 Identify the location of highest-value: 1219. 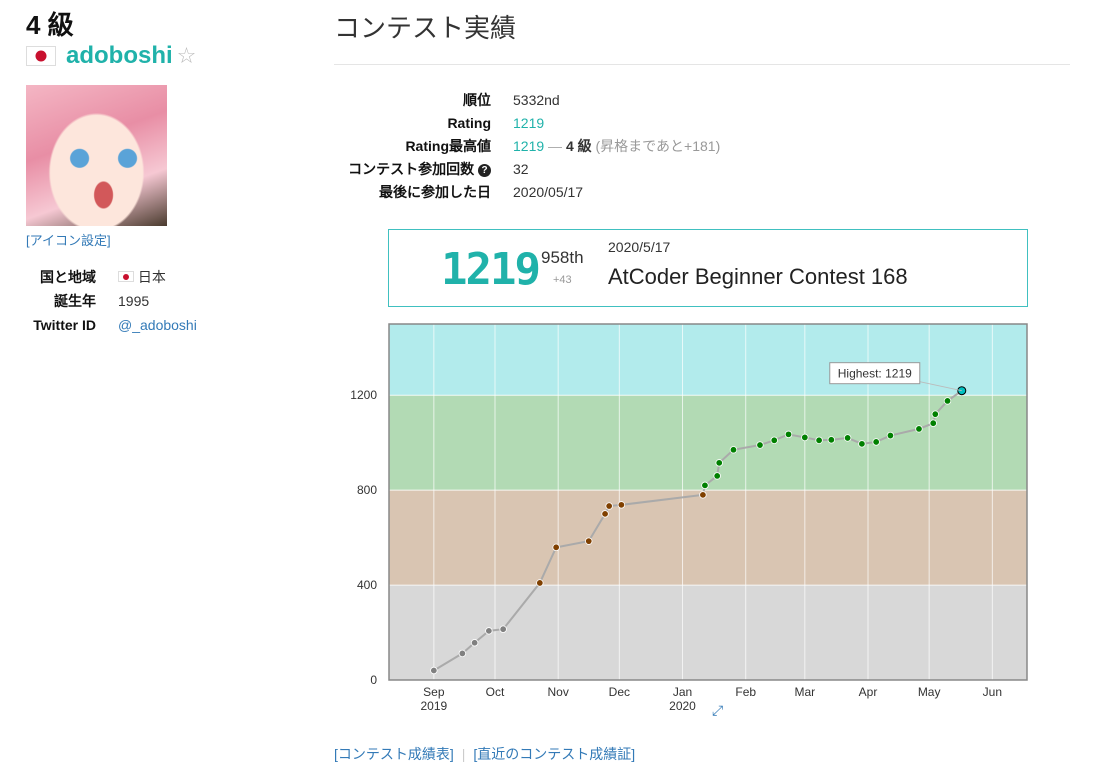
(529, 145).